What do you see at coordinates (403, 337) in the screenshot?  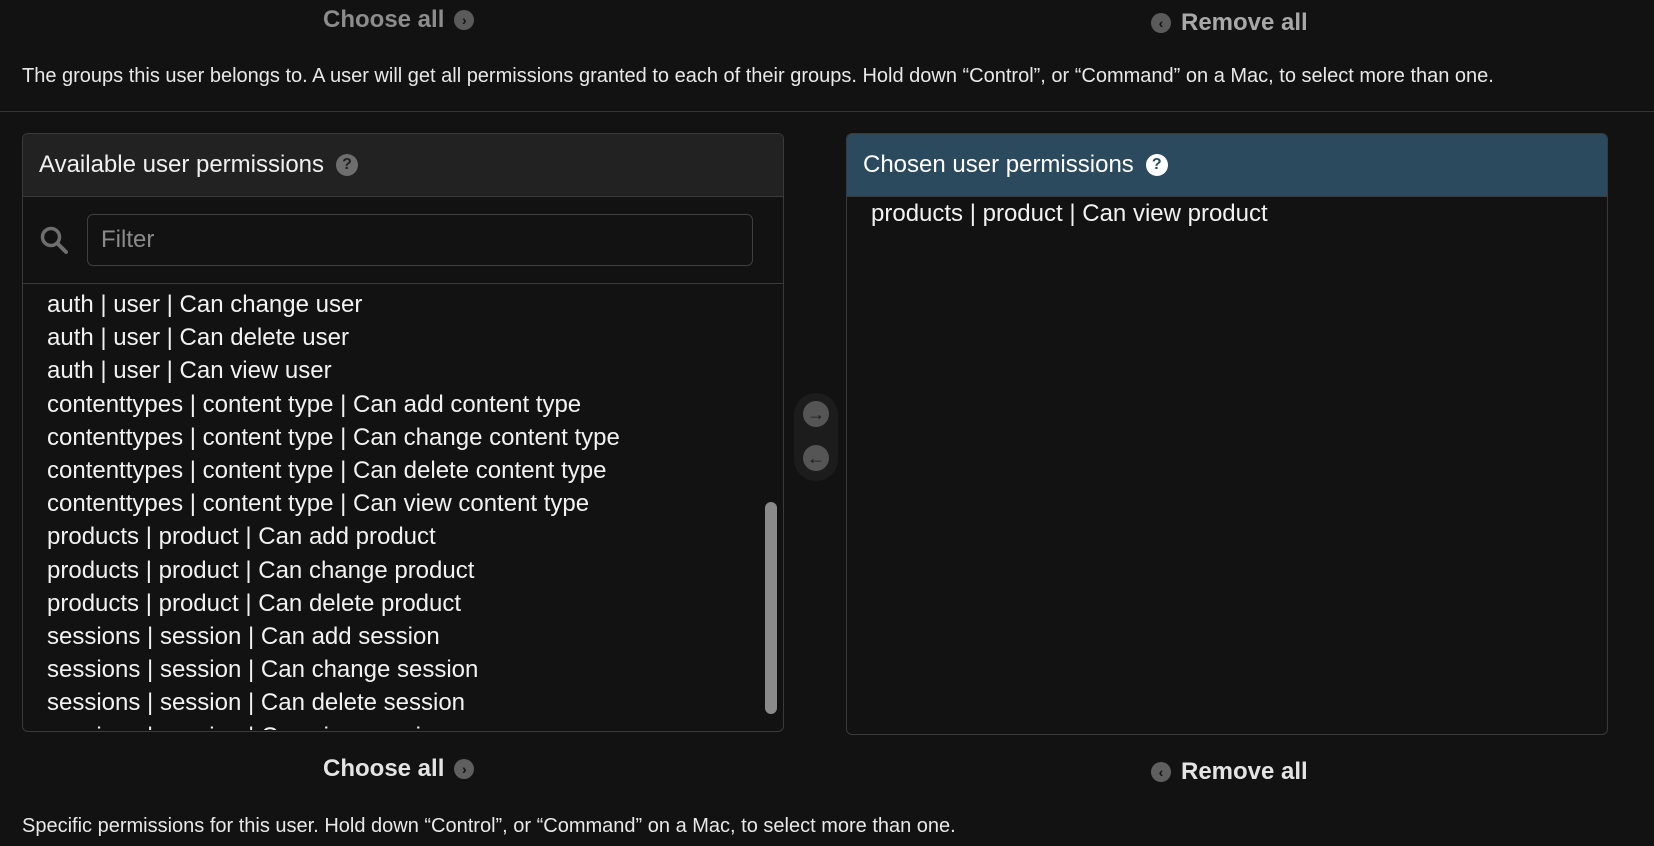 I see `list-item: auth | user | Can delete user` at bounding box center [403, 337].